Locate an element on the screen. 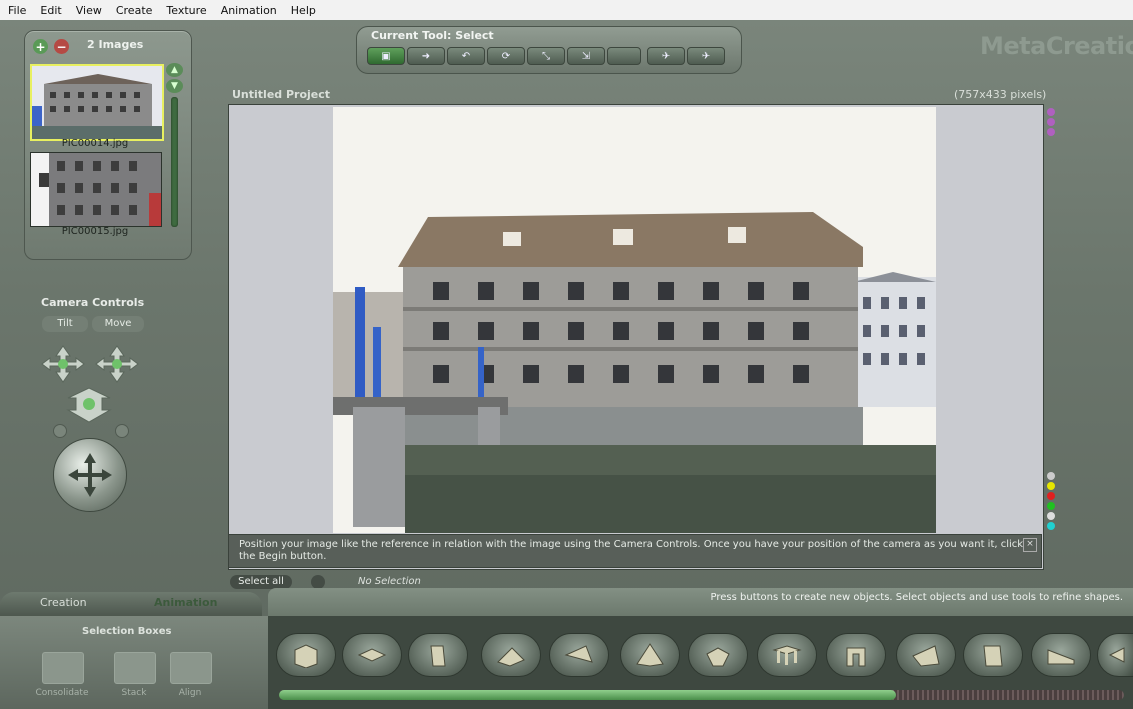  stack-button is located at coordinates (135, 668).